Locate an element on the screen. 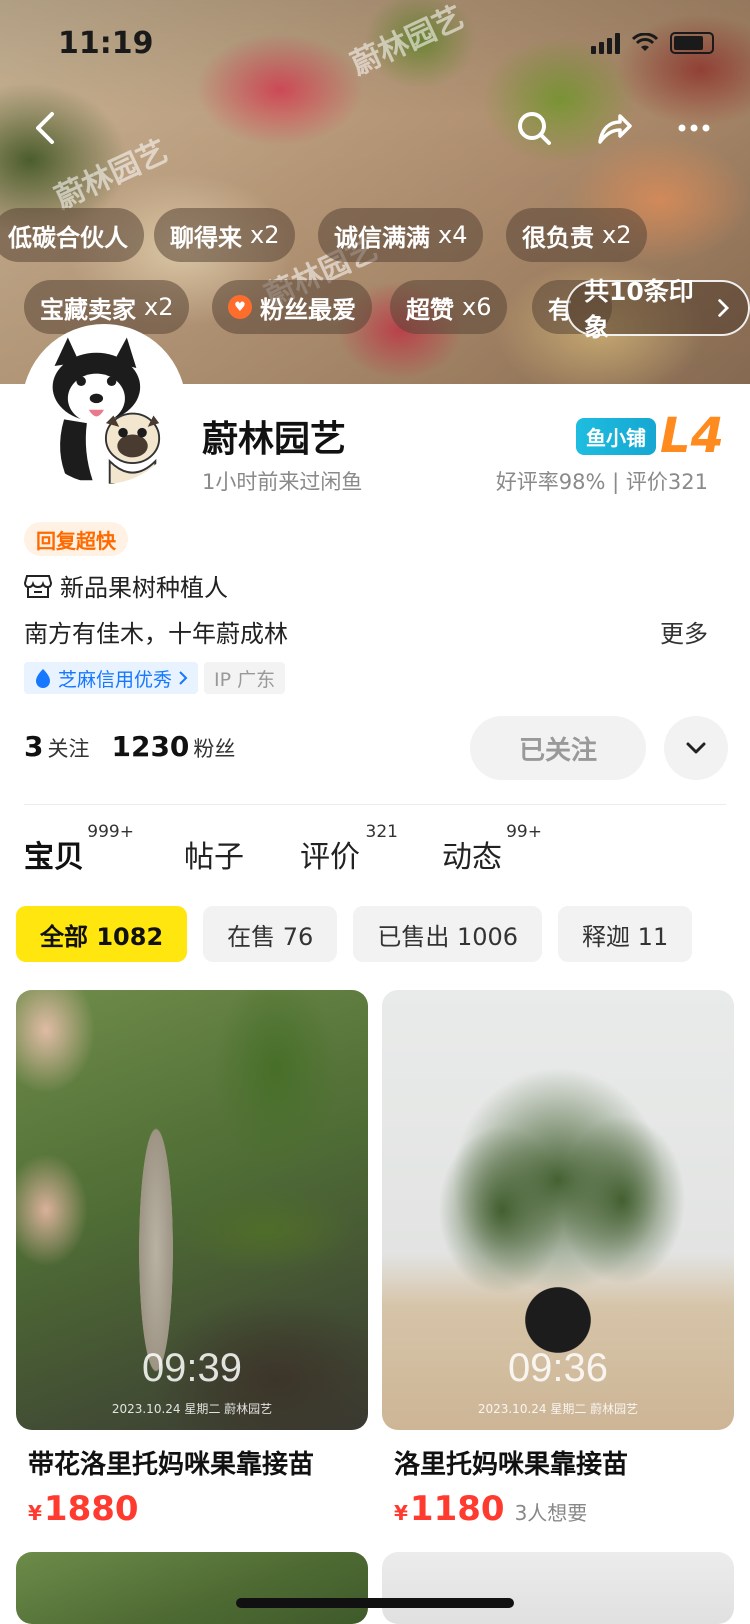  tab-items: 宝贝 999+ is located at coordinates (79, 849).